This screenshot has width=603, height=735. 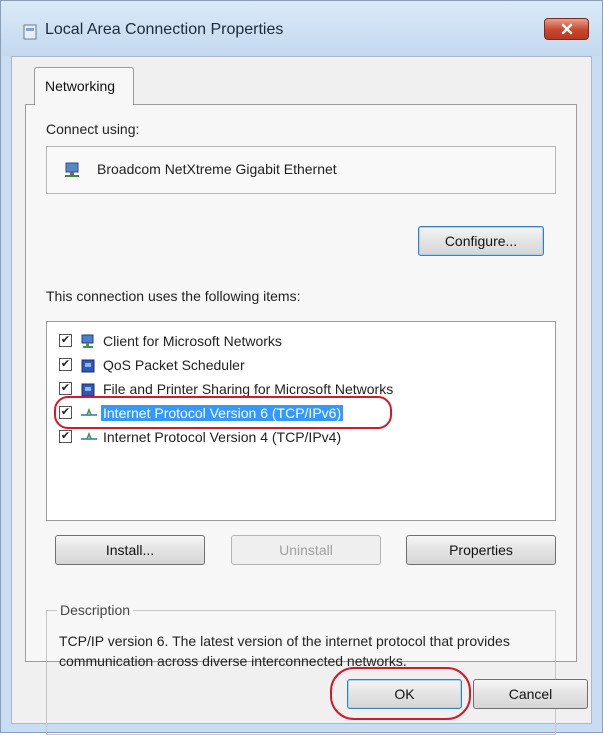 What do you see at coordinates (222, 437) in the screenshot?
I see `item-label: Internet Protocol Version 4 (TCP/IPv4)` at bounding box center [222, 437].